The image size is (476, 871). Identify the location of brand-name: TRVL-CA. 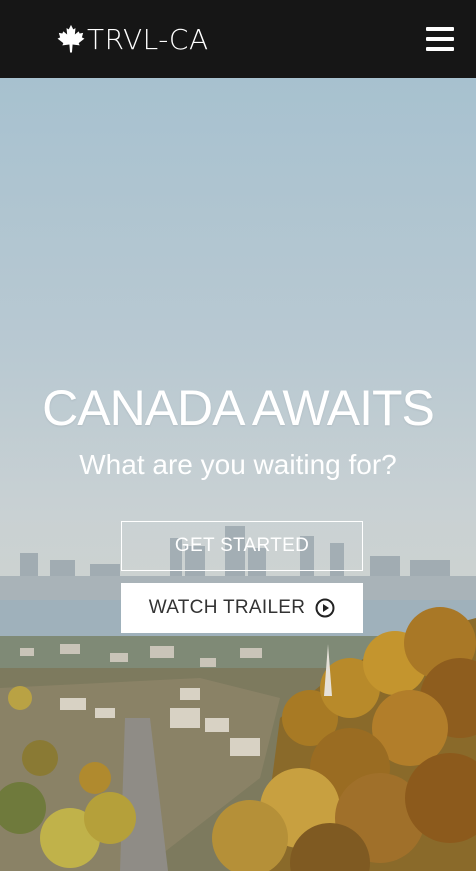
(148, 39).